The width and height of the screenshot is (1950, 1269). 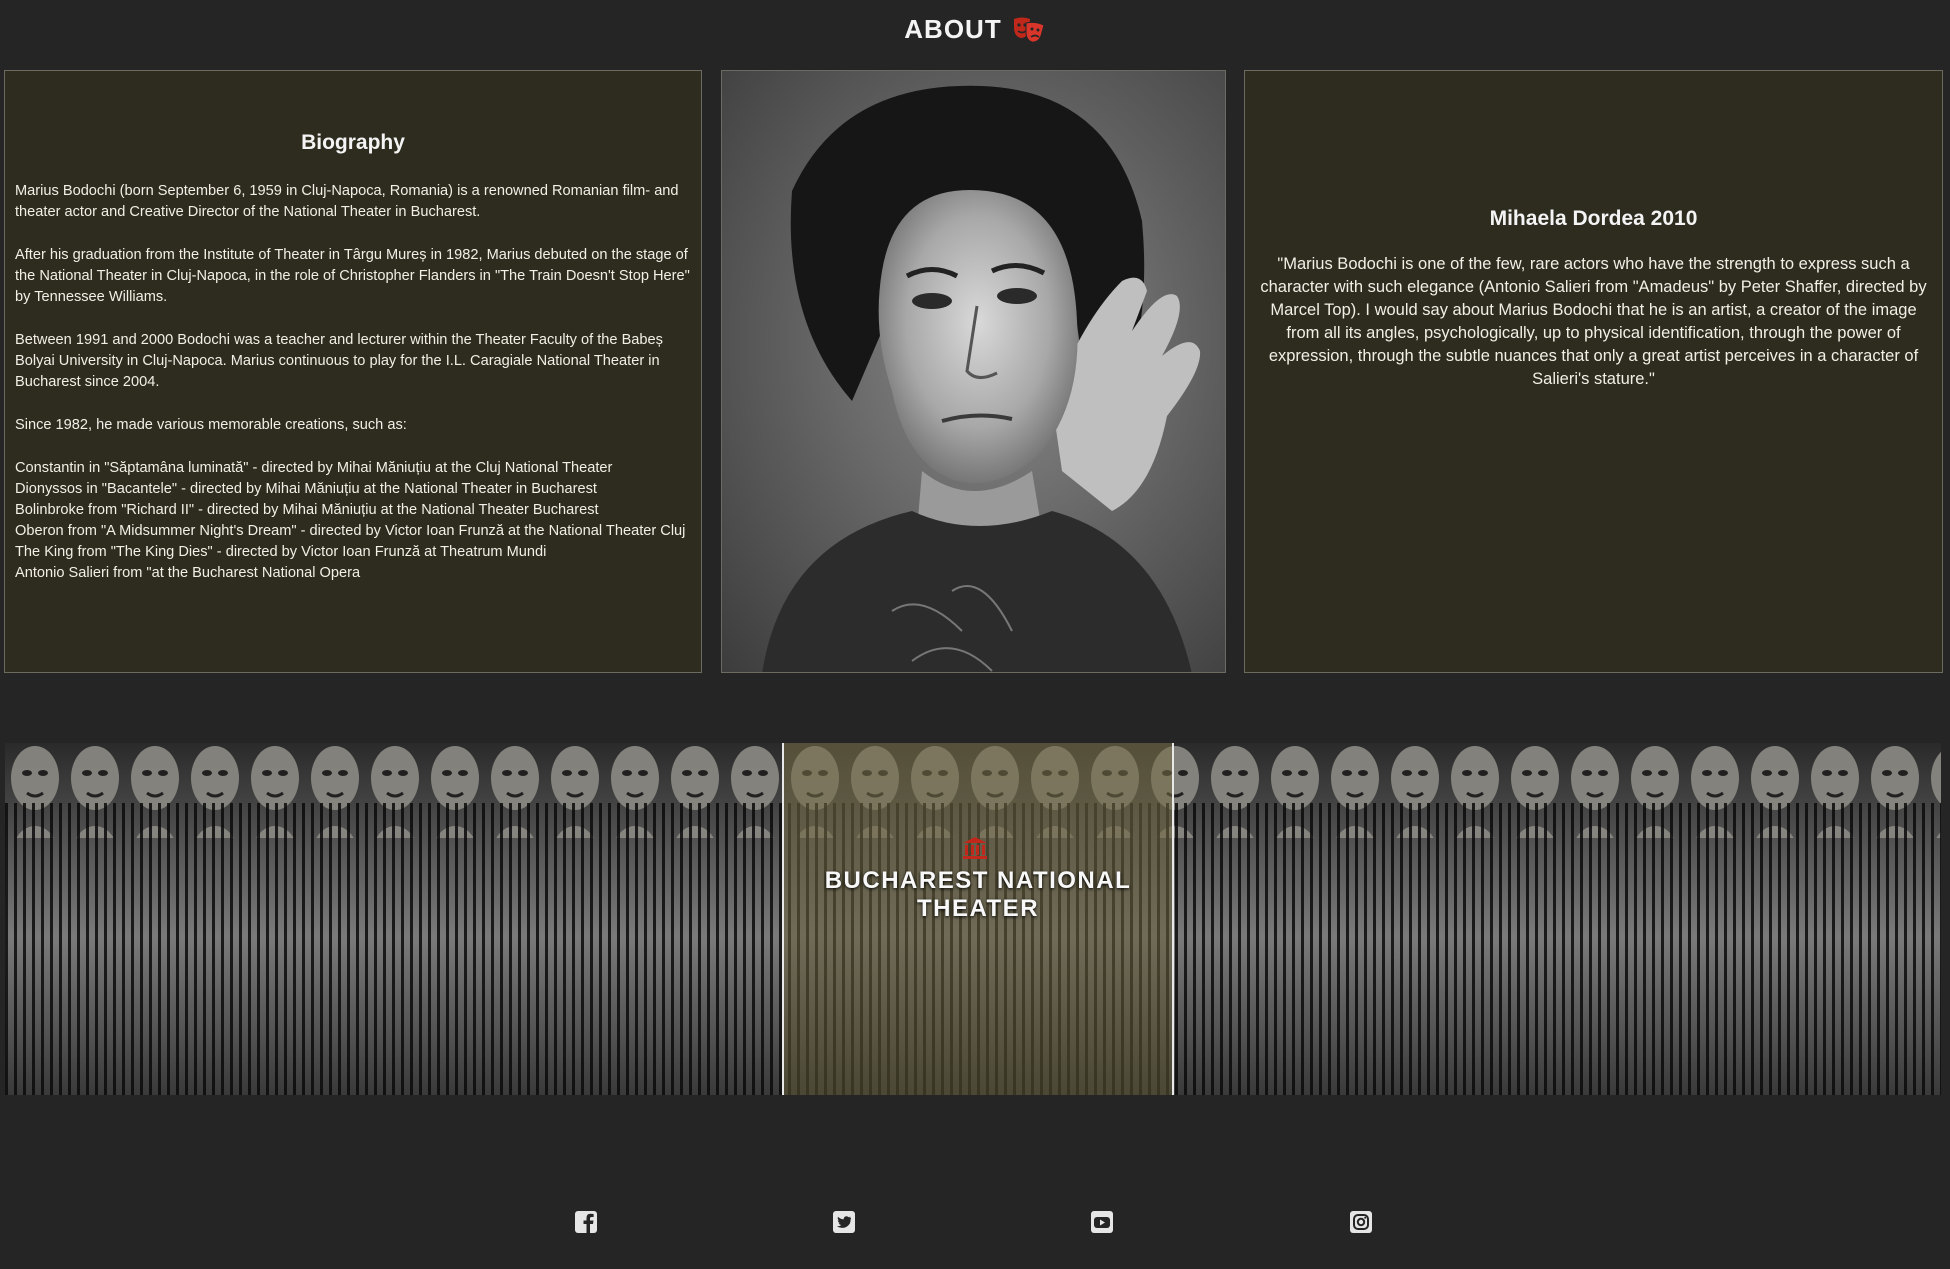 I want to click on theater-masks-icon, so click(x=1029, y=30).